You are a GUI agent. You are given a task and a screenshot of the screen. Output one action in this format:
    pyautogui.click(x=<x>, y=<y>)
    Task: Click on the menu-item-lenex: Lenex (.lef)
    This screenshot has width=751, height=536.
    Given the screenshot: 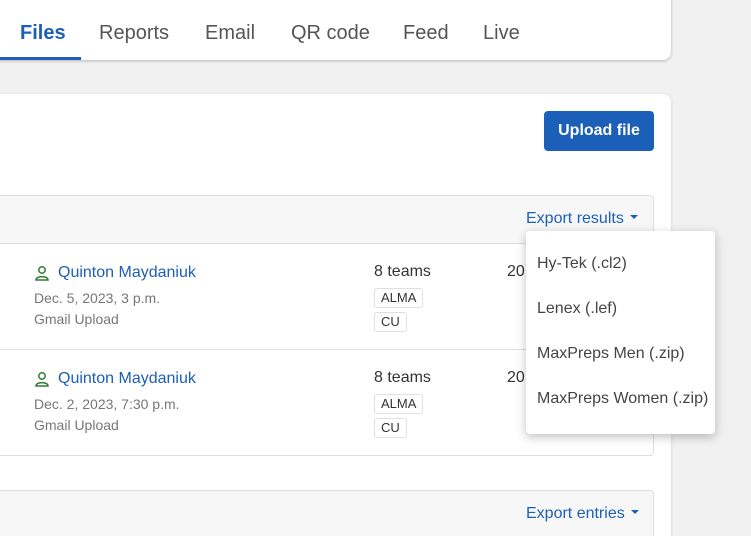 What is the action you would take?
    pyautogui.click(x=577, y=309)
    